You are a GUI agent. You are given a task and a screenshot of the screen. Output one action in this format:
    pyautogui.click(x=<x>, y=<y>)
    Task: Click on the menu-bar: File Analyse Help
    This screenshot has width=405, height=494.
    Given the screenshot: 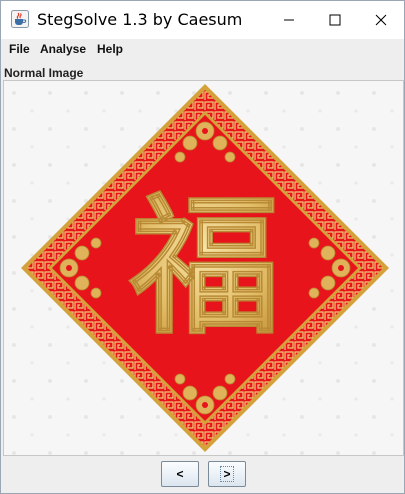 What is the action you would take?
    pyautogui.click(x=202, y=50)
    